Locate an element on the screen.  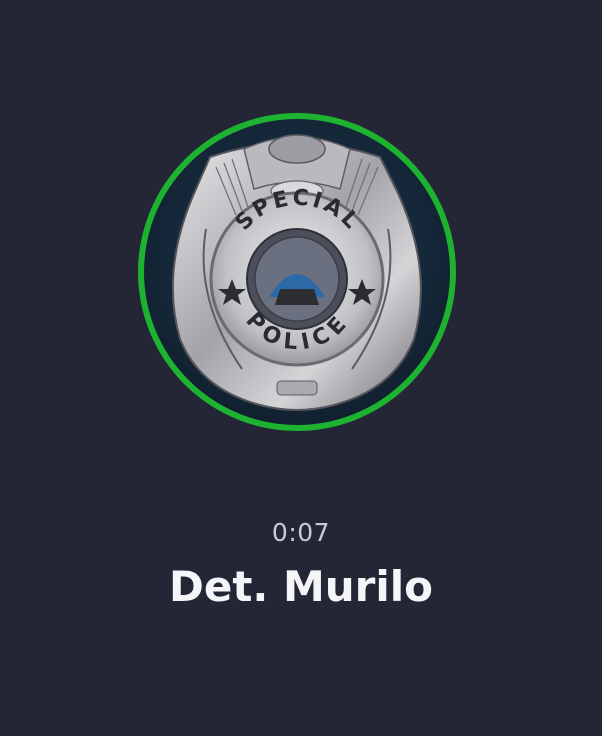
contact-name: Det. Murilo is located at coordinates (301, 586).